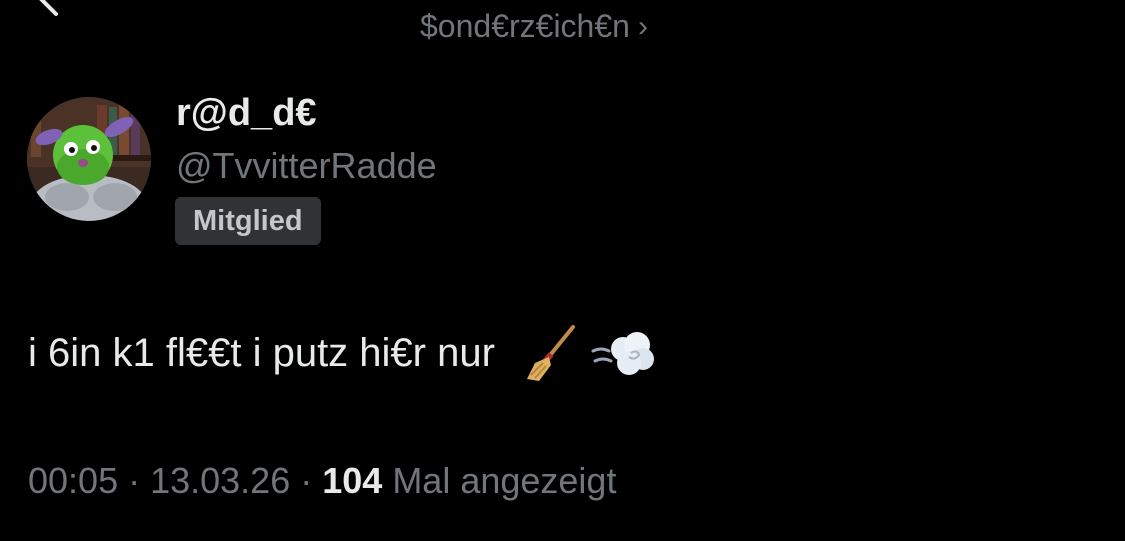 This screenshot has width=1125, height=541. What do you see at coordinates (246, 113) in the screenshot?
I see `display-name: r@d_d€` at bounding box center [246, 113].